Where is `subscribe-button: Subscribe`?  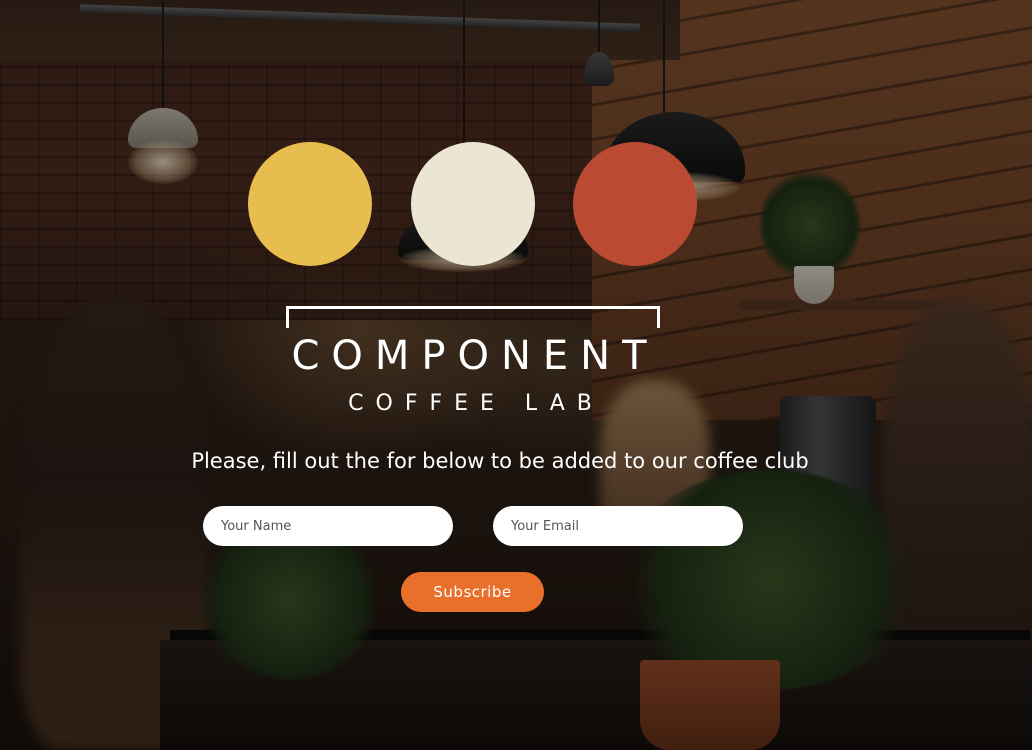 subscribe-button: Subscribe is located at coordinates (472, 592).